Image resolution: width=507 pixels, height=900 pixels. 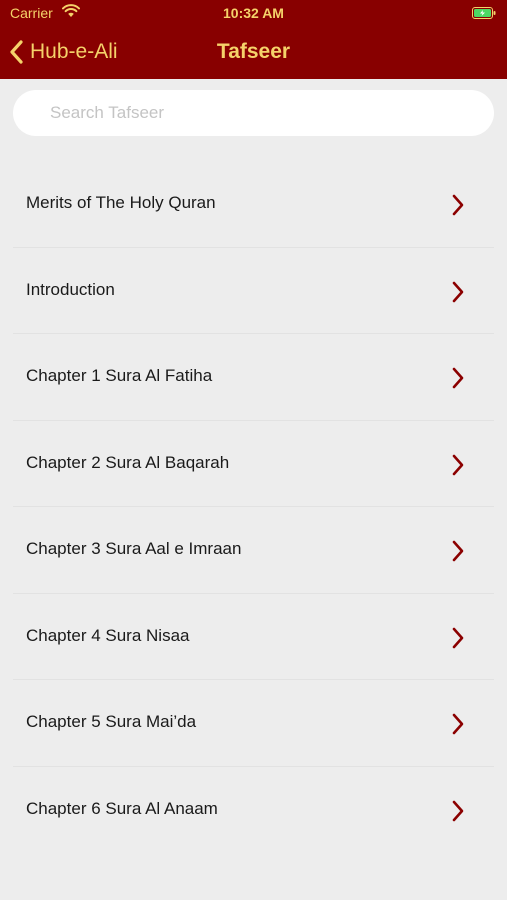 What do you see at coordinates (119, 375) in the screenshot?
I see `list-item-label: Chapter 1 Sura Al Fatiha` at bounding box center [119, 375].